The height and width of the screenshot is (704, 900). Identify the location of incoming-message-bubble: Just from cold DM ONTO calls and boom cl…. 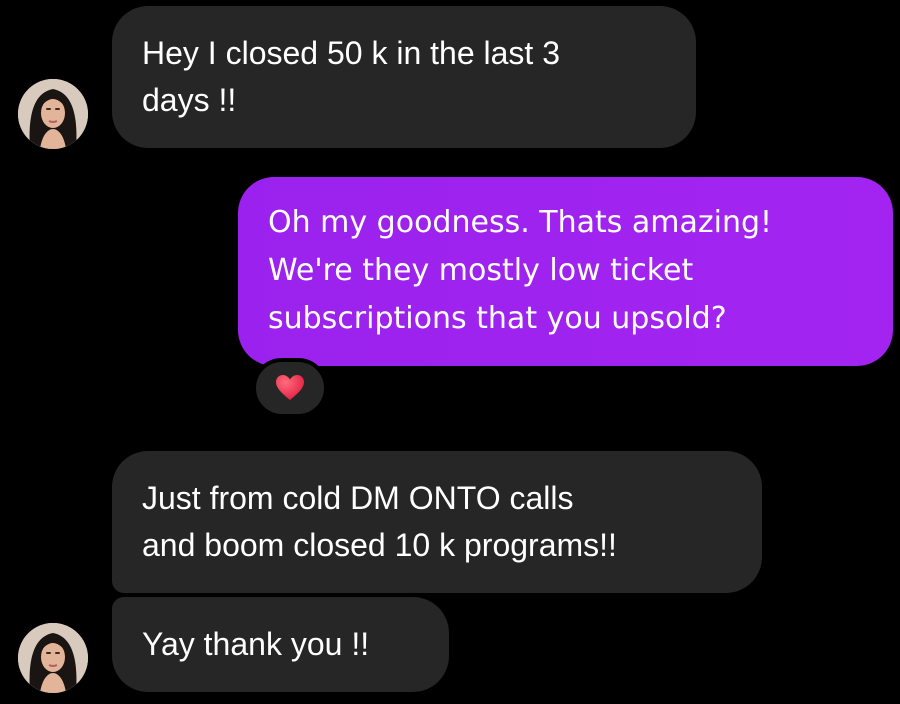
(437, 522).